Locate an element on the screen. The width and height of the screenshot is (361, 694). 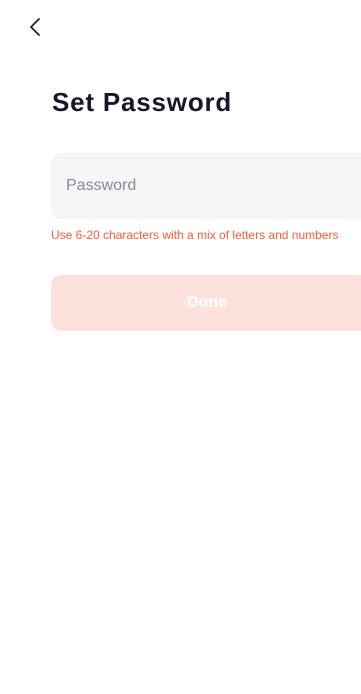
done-button: Done is located at coordinates (206, 303).